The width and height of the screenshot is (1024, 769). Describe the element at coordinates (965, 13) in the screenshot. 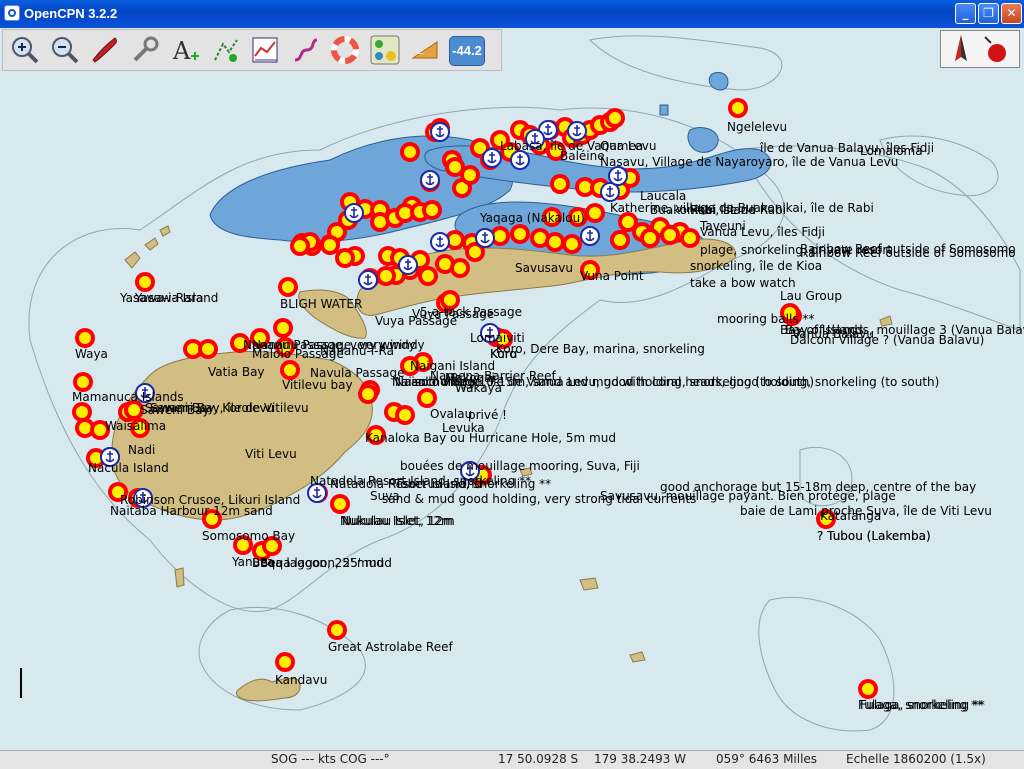

I see `minimize-button: _` at that location.